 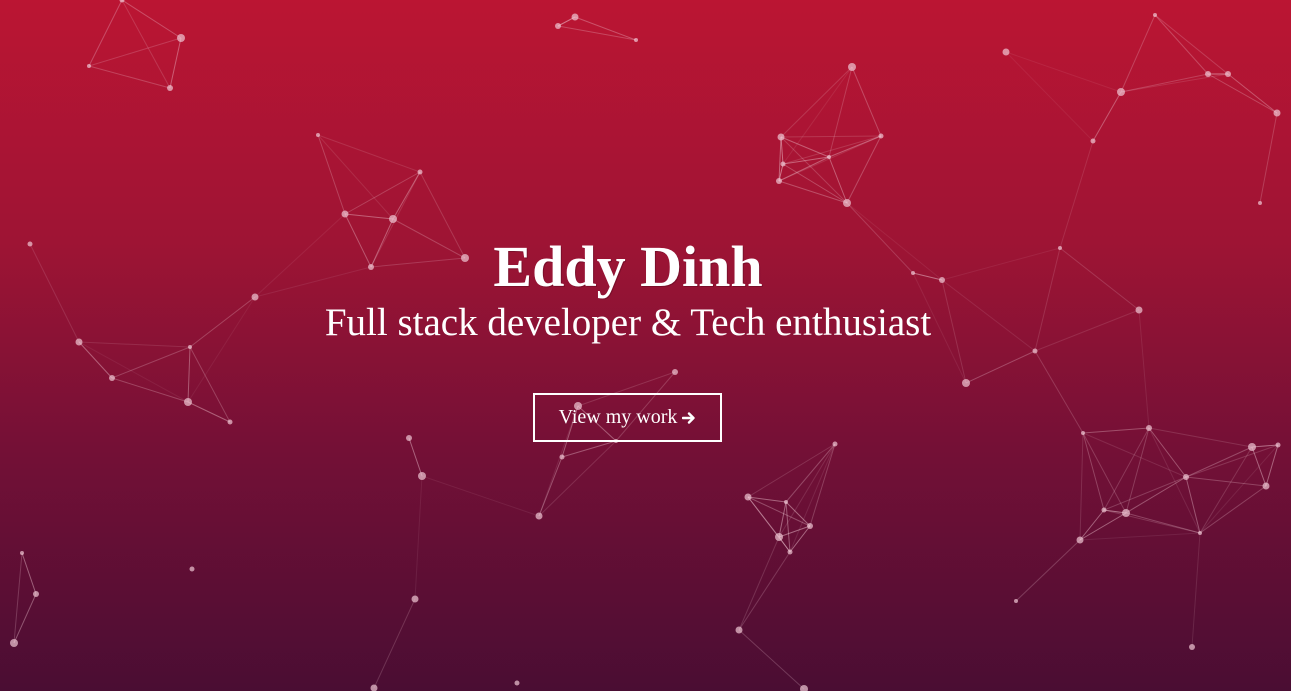 I want to click on view-my-work-button: View my work, so click(x=627, y=417).